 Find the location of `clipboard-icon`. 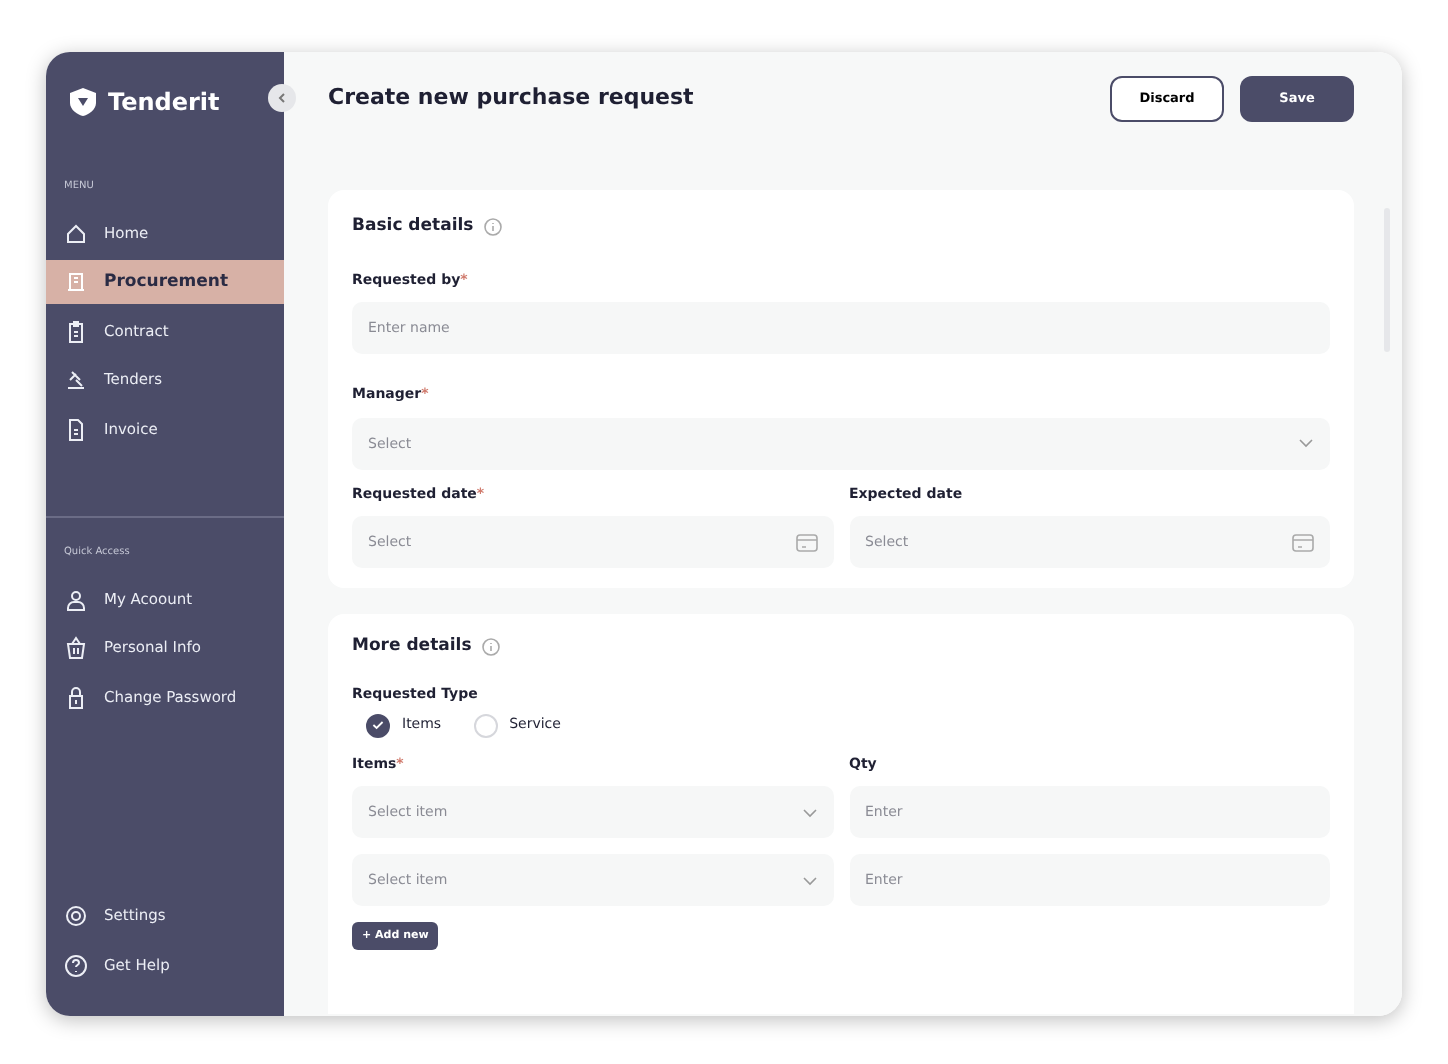

clipboard-icon is located at coordinates (76, 331).